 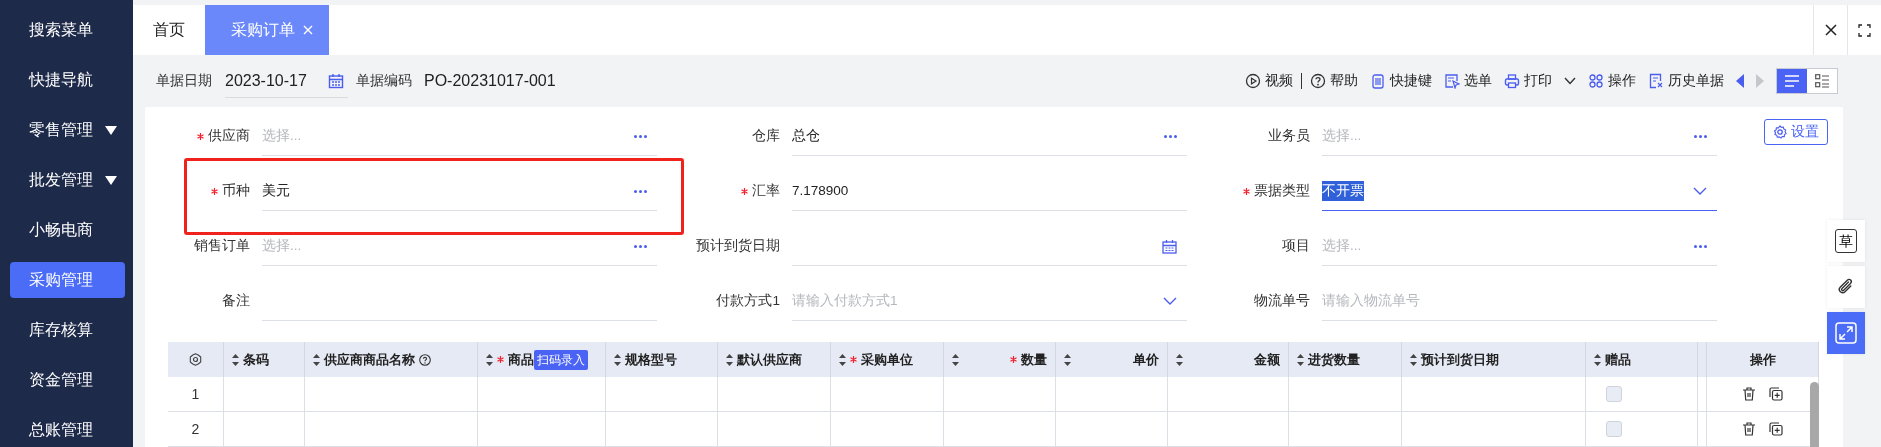 What do you see at coordinates (1468, 81) in the screenshot?
I see `toolbar-button: 选单` at bounding box center [1468, 81].